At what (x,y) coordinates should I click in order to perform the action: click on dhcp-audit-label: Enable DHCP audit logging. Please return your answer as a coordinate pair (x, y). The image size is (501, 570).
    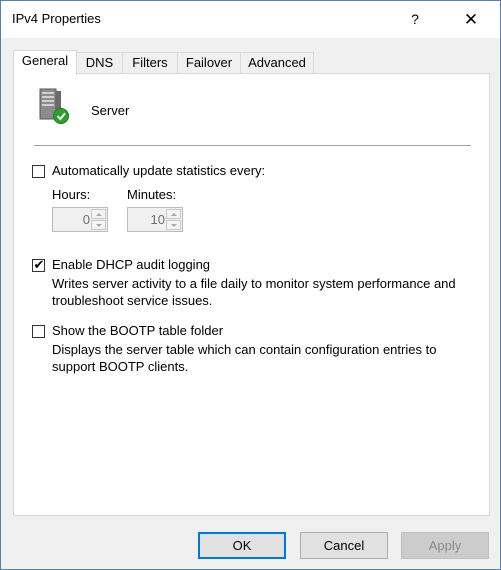
    Looking at the image, I should click on (131, 264).